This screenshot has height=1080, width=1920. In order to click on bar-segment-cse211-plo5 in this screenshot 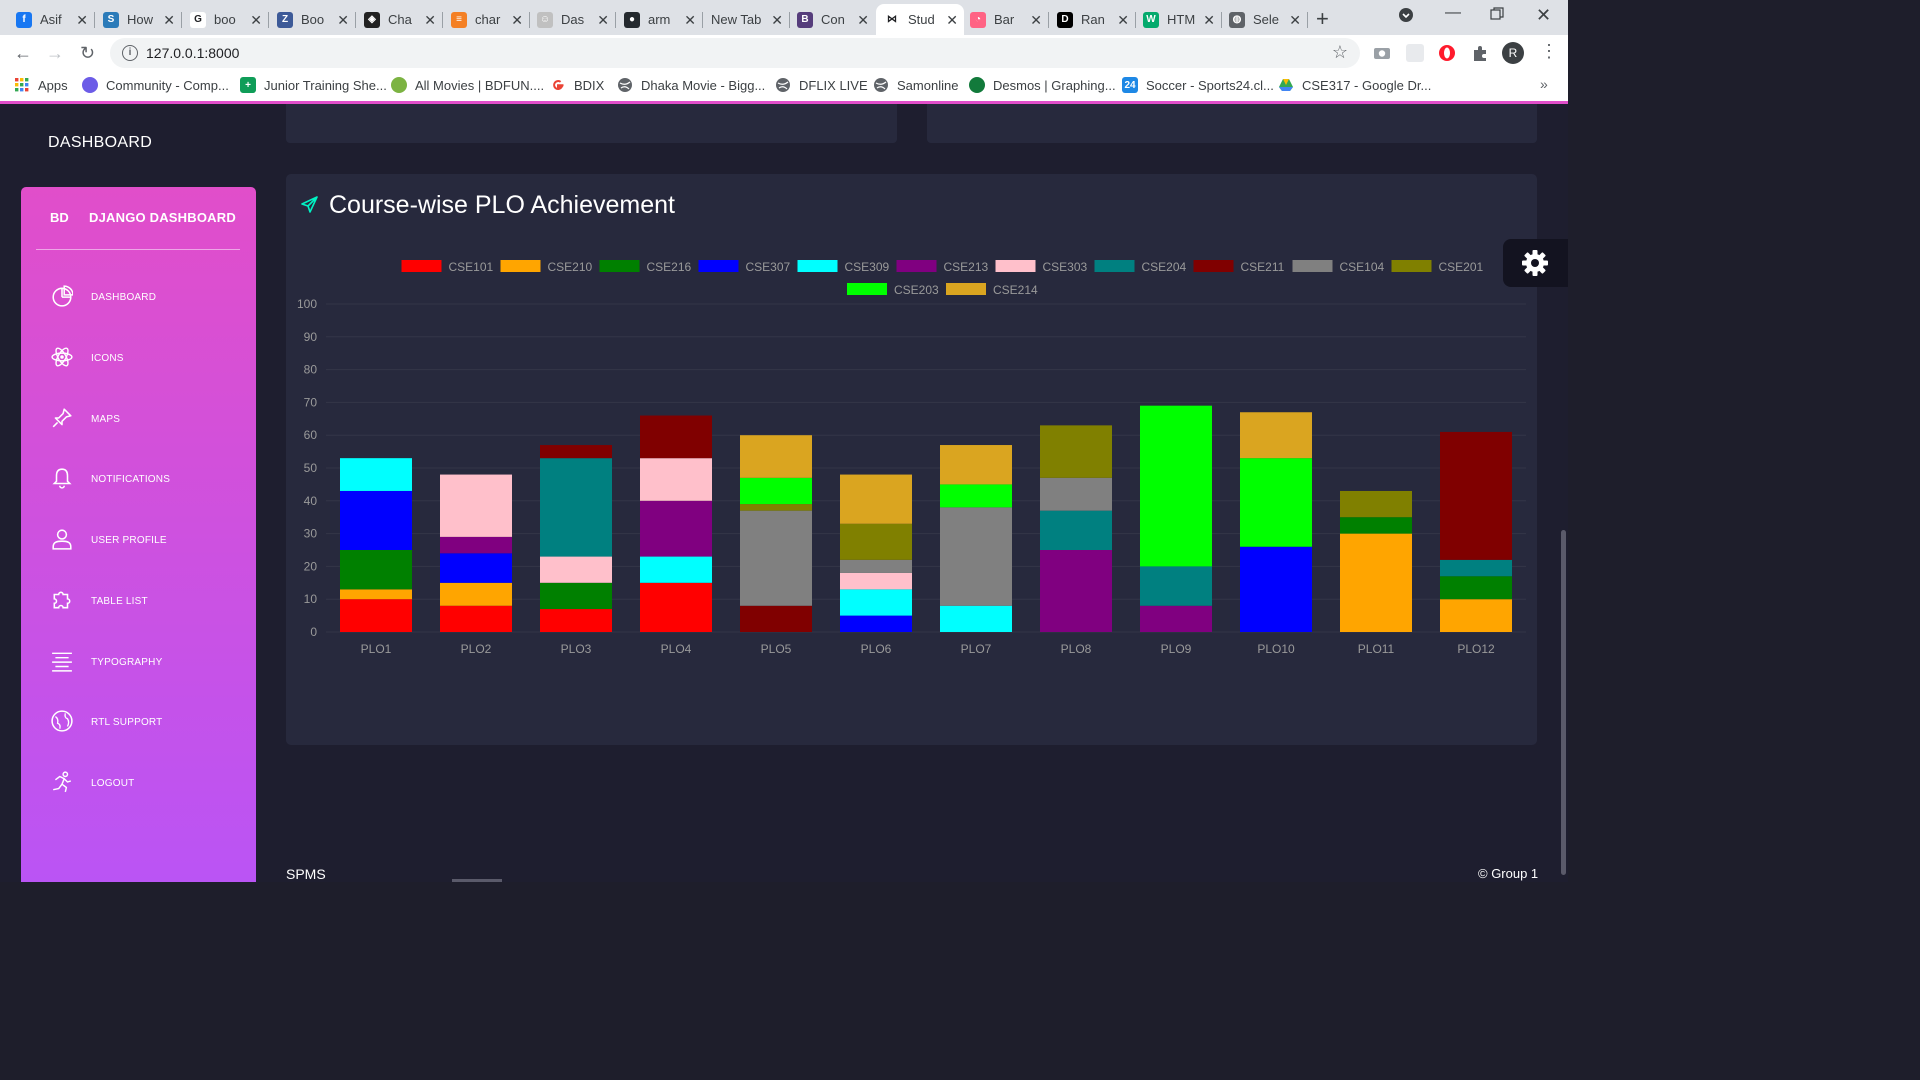, I will do `click(776, 618)`.